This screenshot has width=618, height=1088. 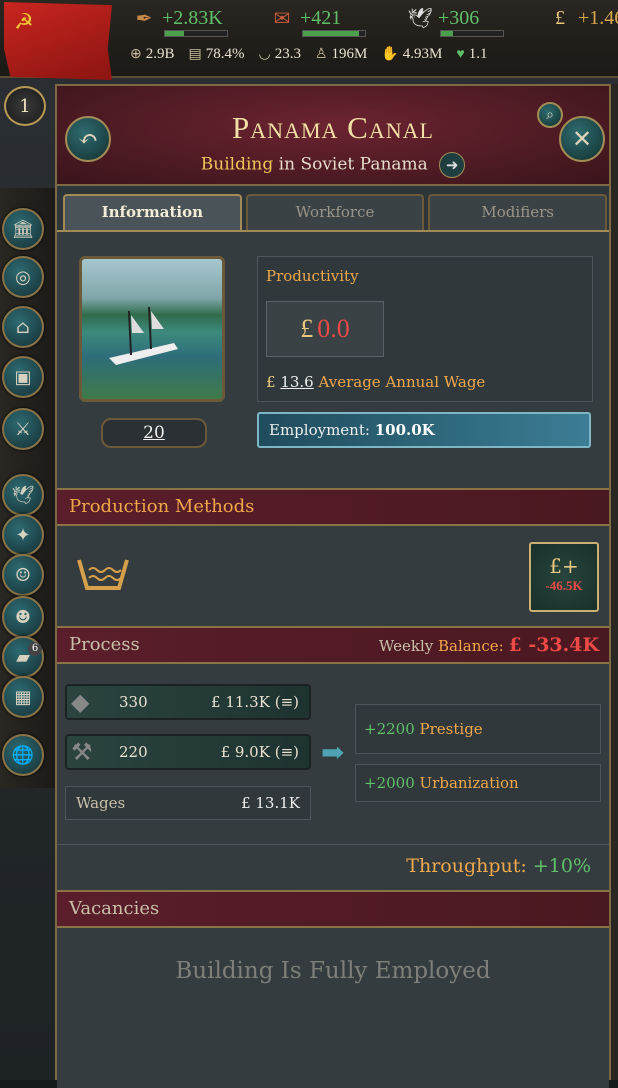 What do you see at coordinates (312, 276) in the screenshot?
I see `productivity-label: Productivity` at bounding box center [312, 276].